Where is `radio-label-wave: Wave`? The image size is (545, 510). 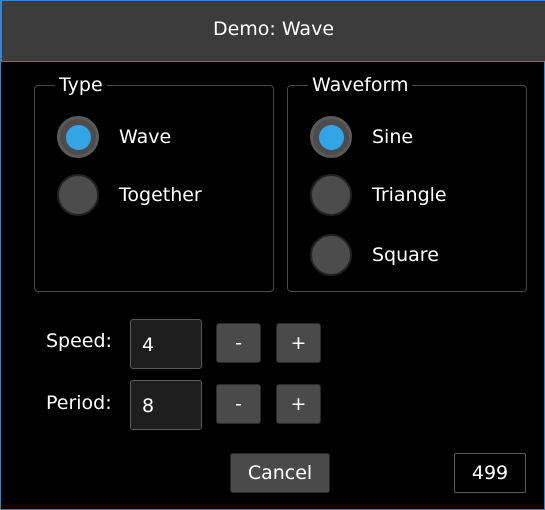
radio-label-wave: Wave is located at coordinates (145, 137).